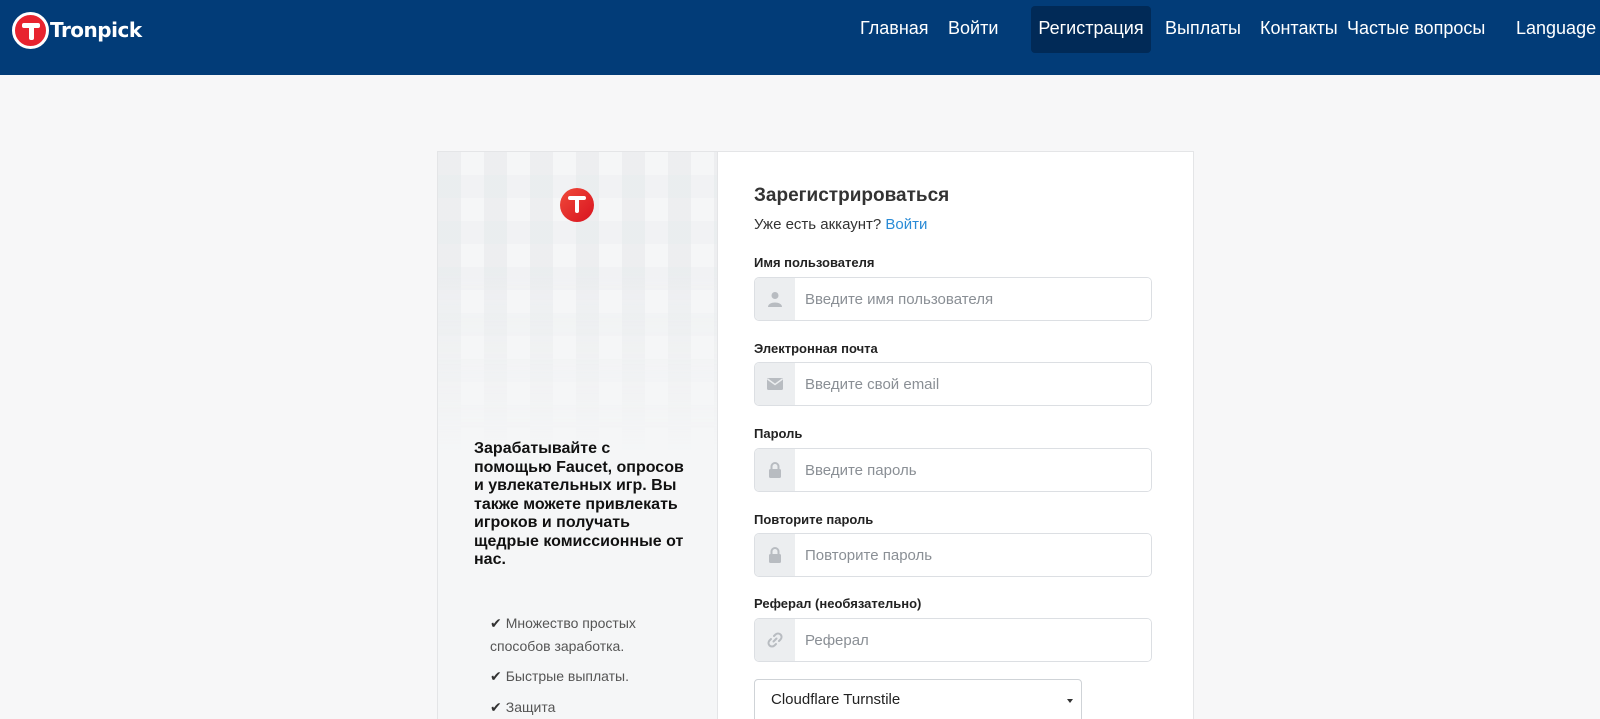  I want to click on nav-item-home: Главная, so click(894, 29).